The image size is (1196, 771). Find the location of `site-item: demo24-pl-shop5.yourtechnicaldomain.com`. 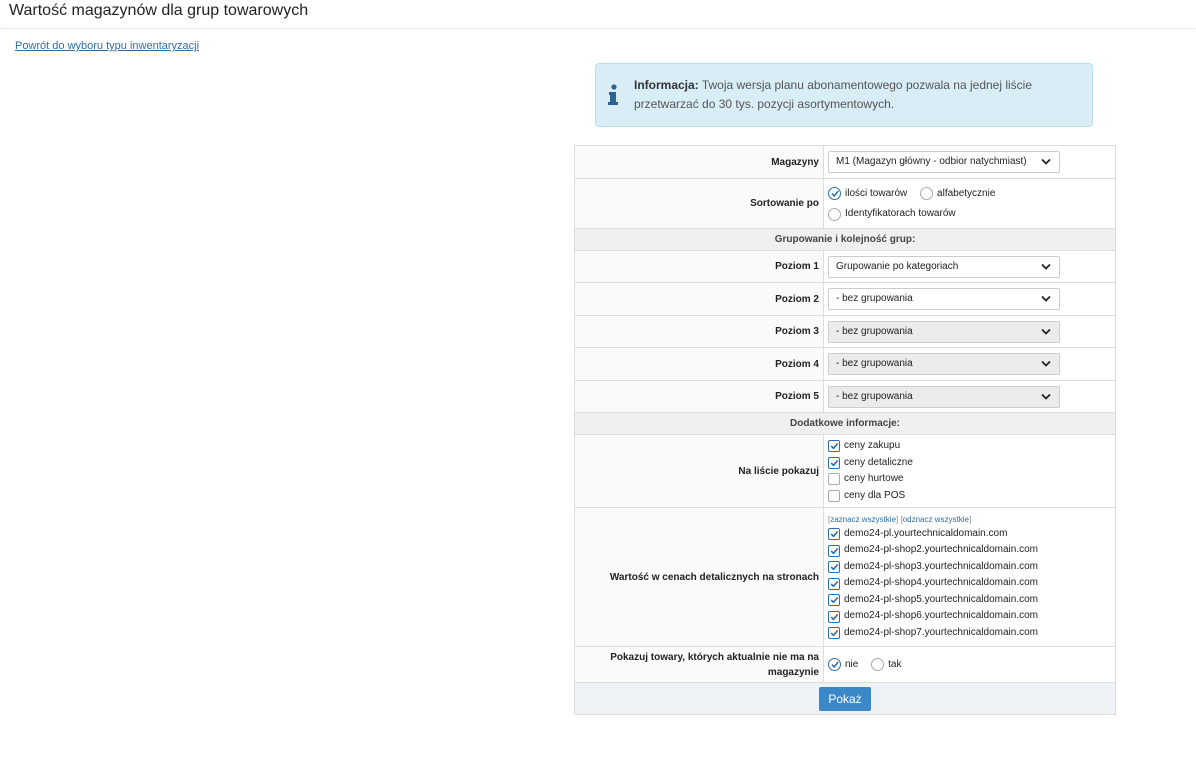

site-item: demo24-pl-shop5.yourtechnicaldomain.com is located at coordinates (971, 600).